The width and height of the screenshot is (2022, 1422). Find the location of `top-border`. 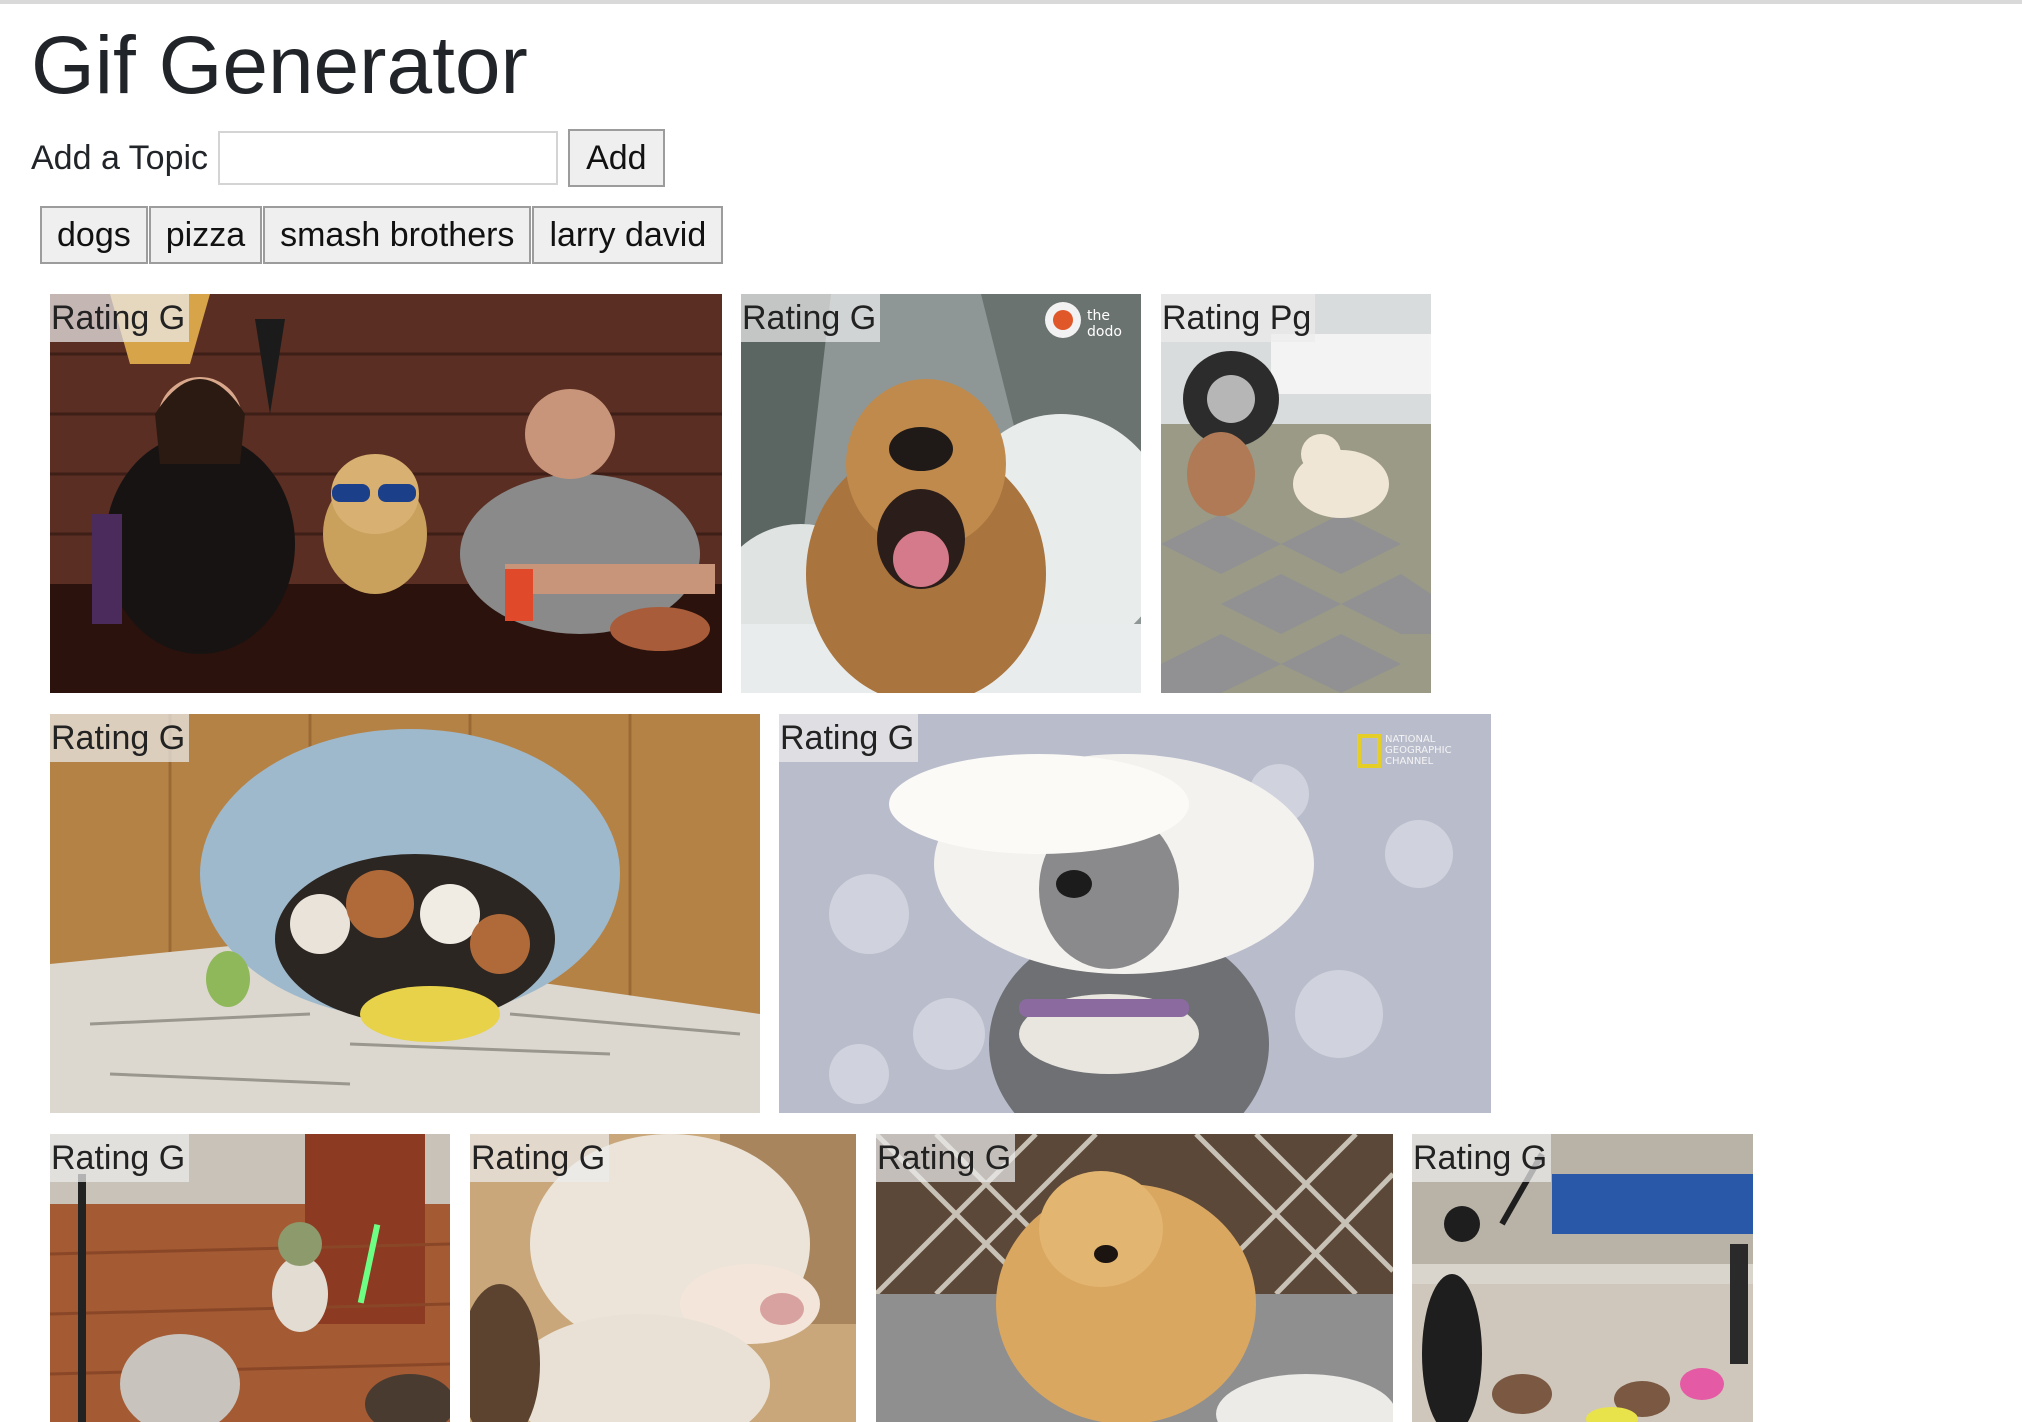

top-border is located at coordinates (1011, 2).